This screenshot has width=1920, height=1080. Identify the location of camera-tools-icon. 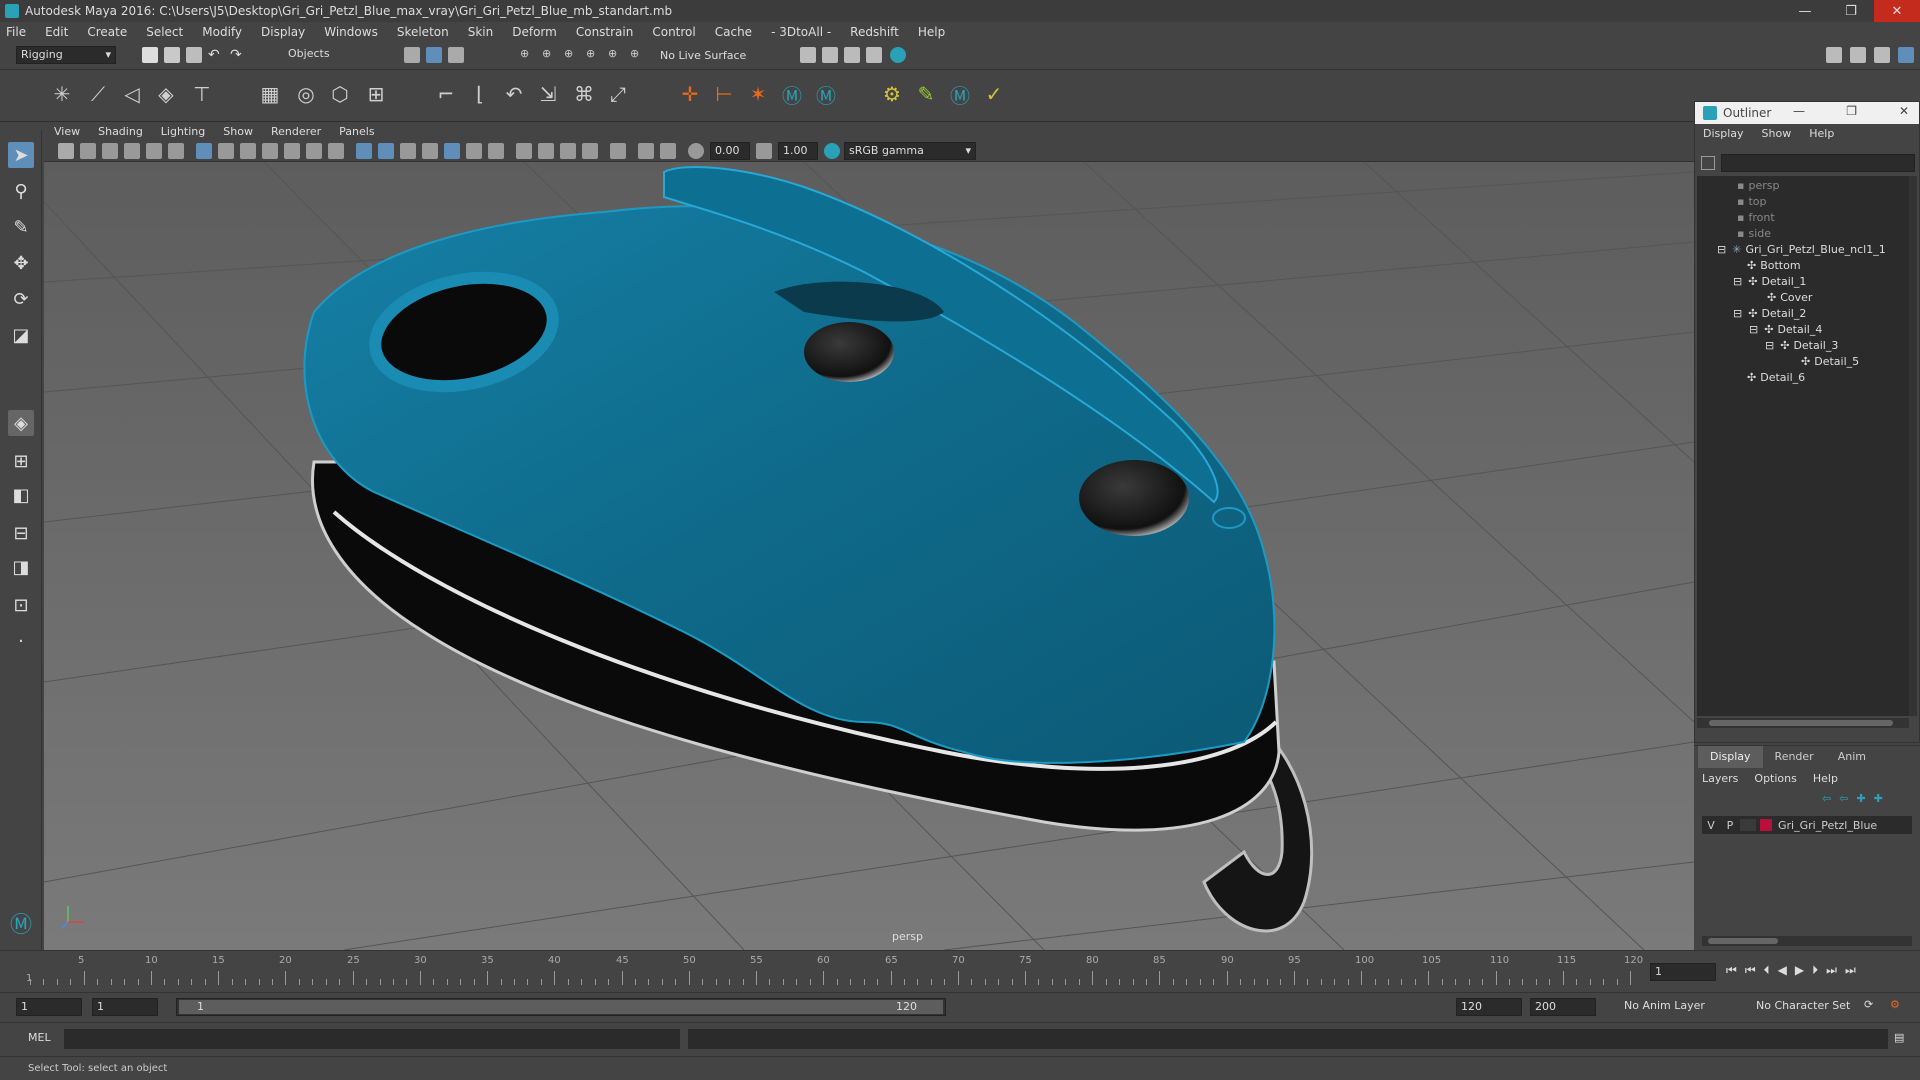
(88, 151).